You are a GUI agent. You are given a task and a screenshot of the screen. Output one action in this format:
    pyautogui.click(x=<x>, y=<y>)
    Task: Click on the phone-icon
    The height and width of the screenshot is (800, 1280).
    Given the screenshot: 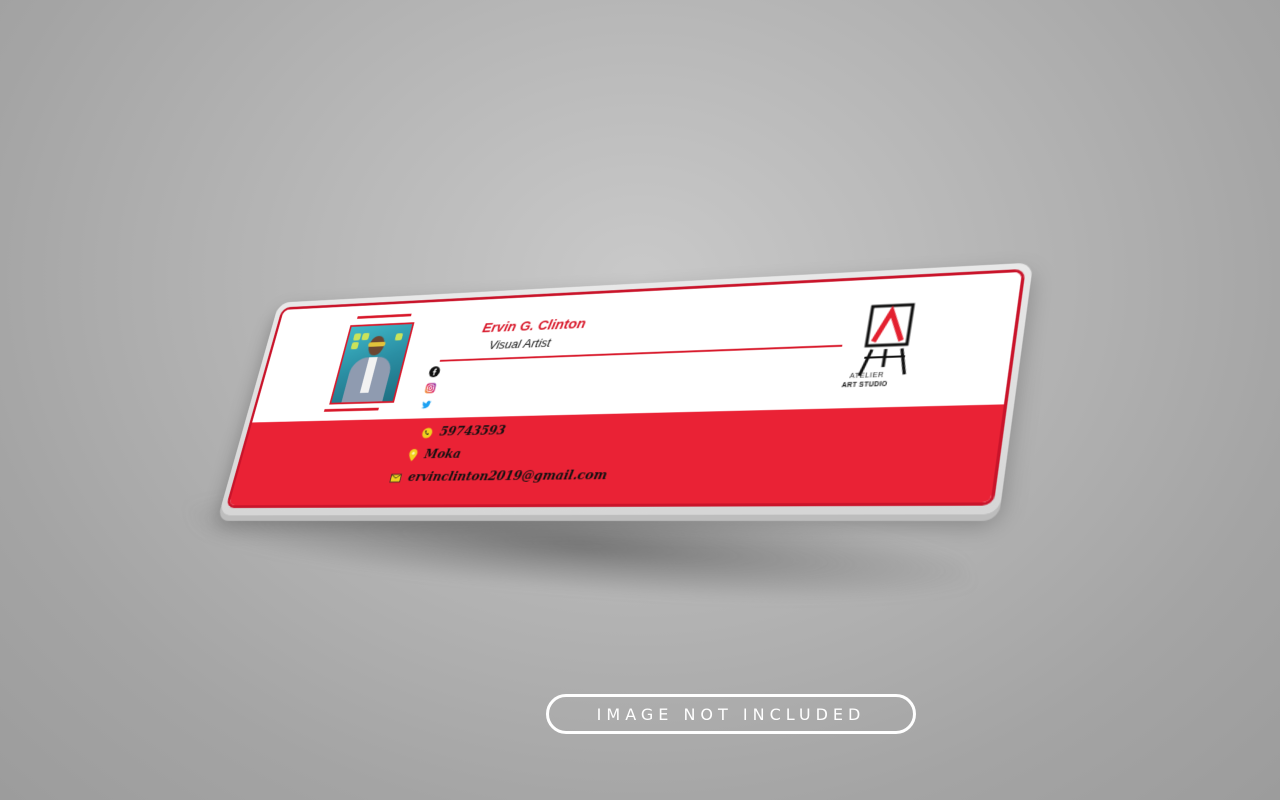 What is the action you would take?
    pyautogui.click(x=427, y=432)
    